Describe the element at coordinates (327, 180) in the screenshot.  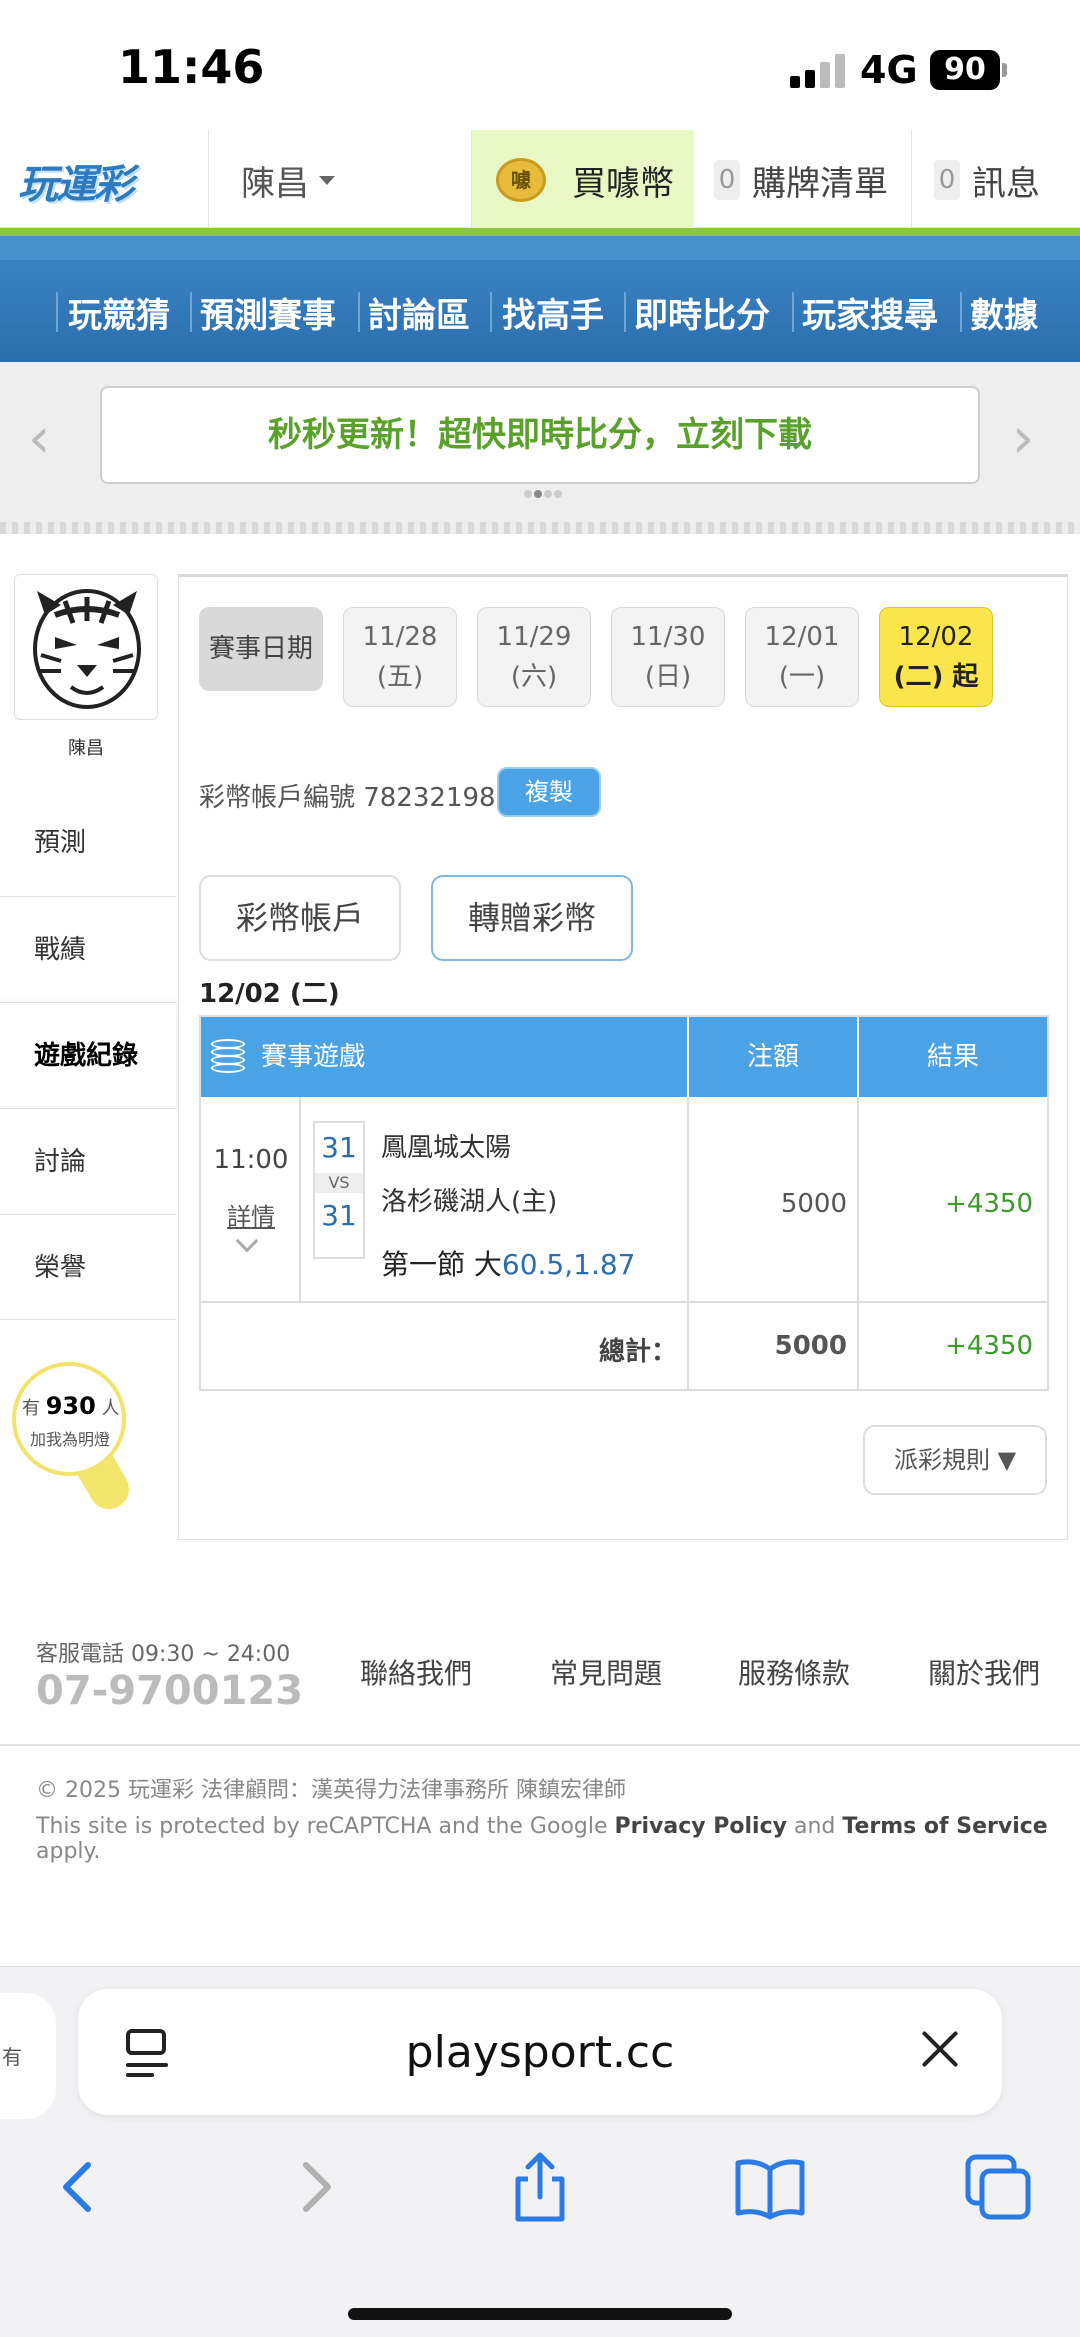
I see `caret-down-icon` at that location.